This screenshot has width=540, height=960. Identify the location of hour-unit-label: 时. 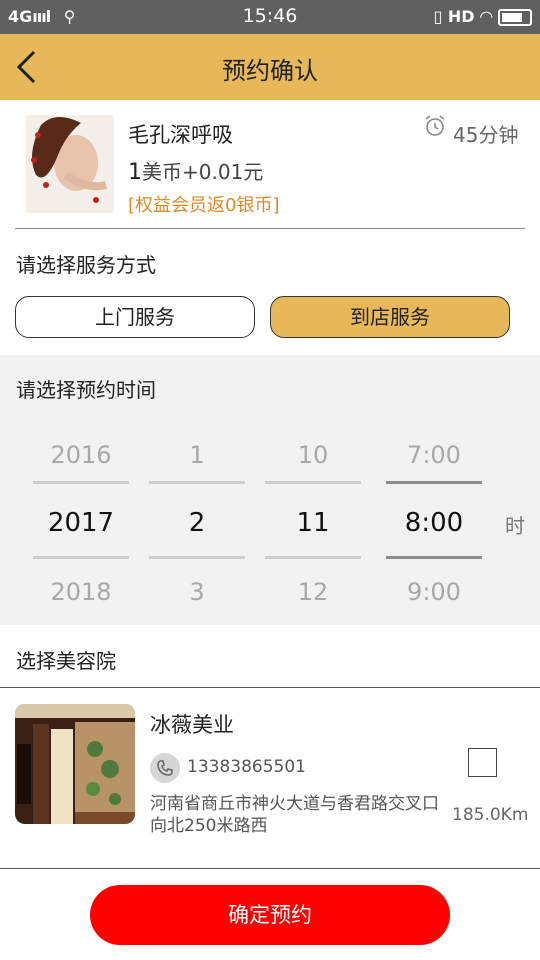
(515, 526).